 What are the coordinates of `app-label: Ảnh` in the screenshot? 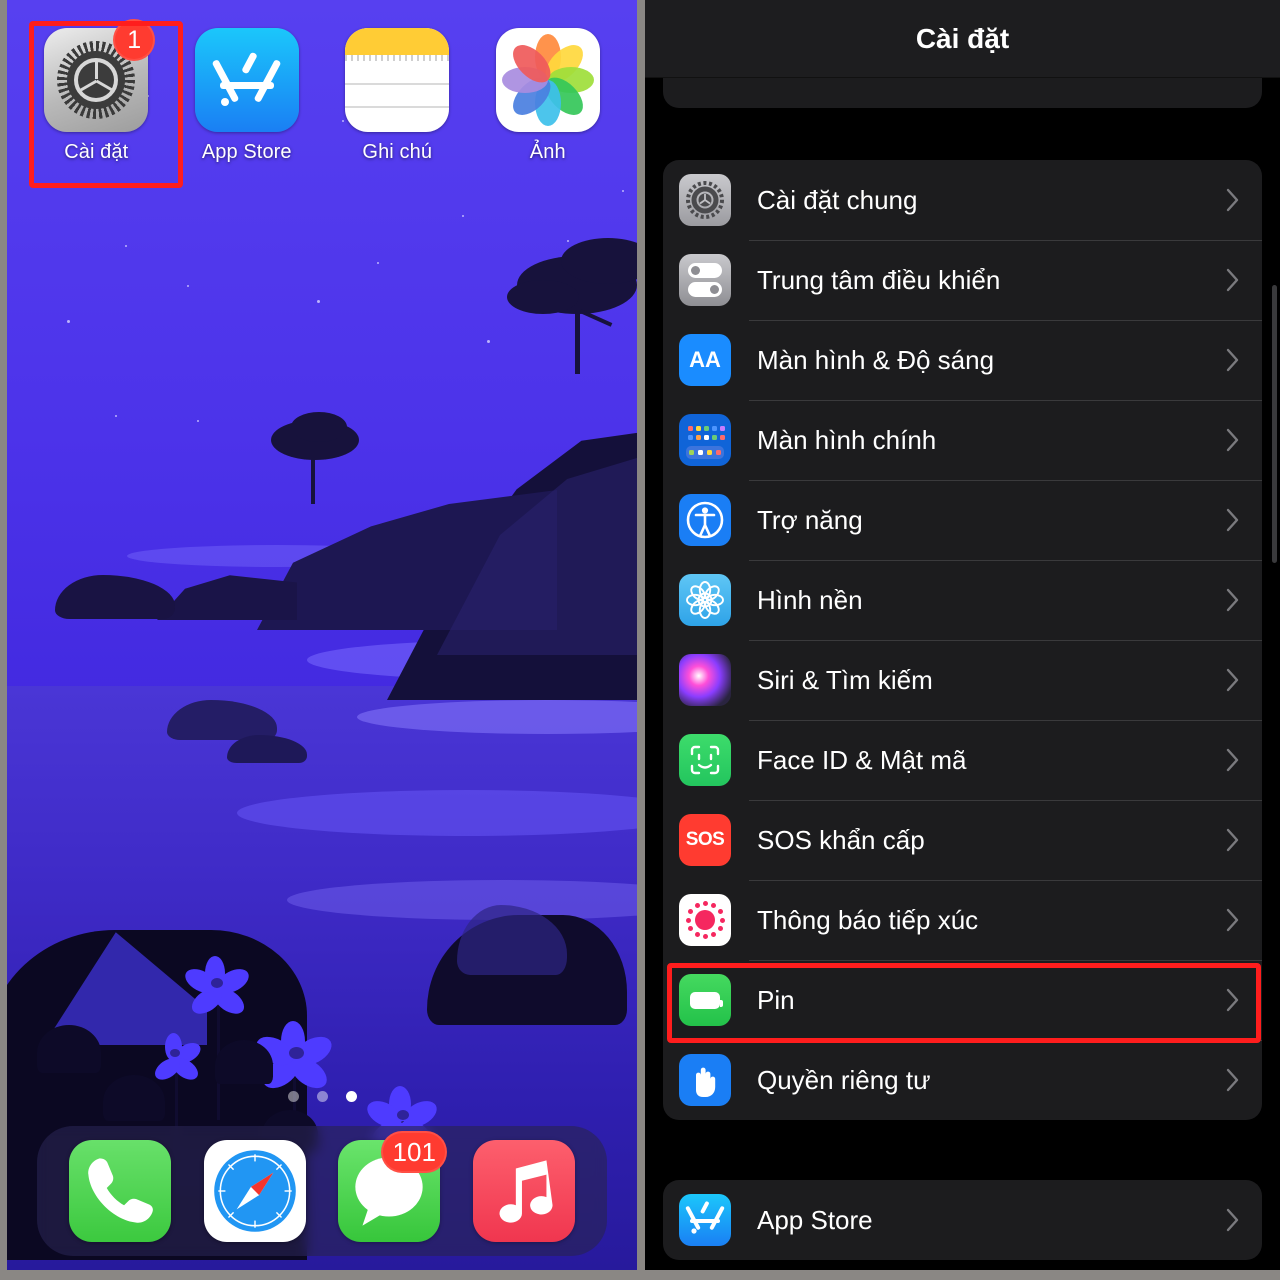 It's located at (547, 152).